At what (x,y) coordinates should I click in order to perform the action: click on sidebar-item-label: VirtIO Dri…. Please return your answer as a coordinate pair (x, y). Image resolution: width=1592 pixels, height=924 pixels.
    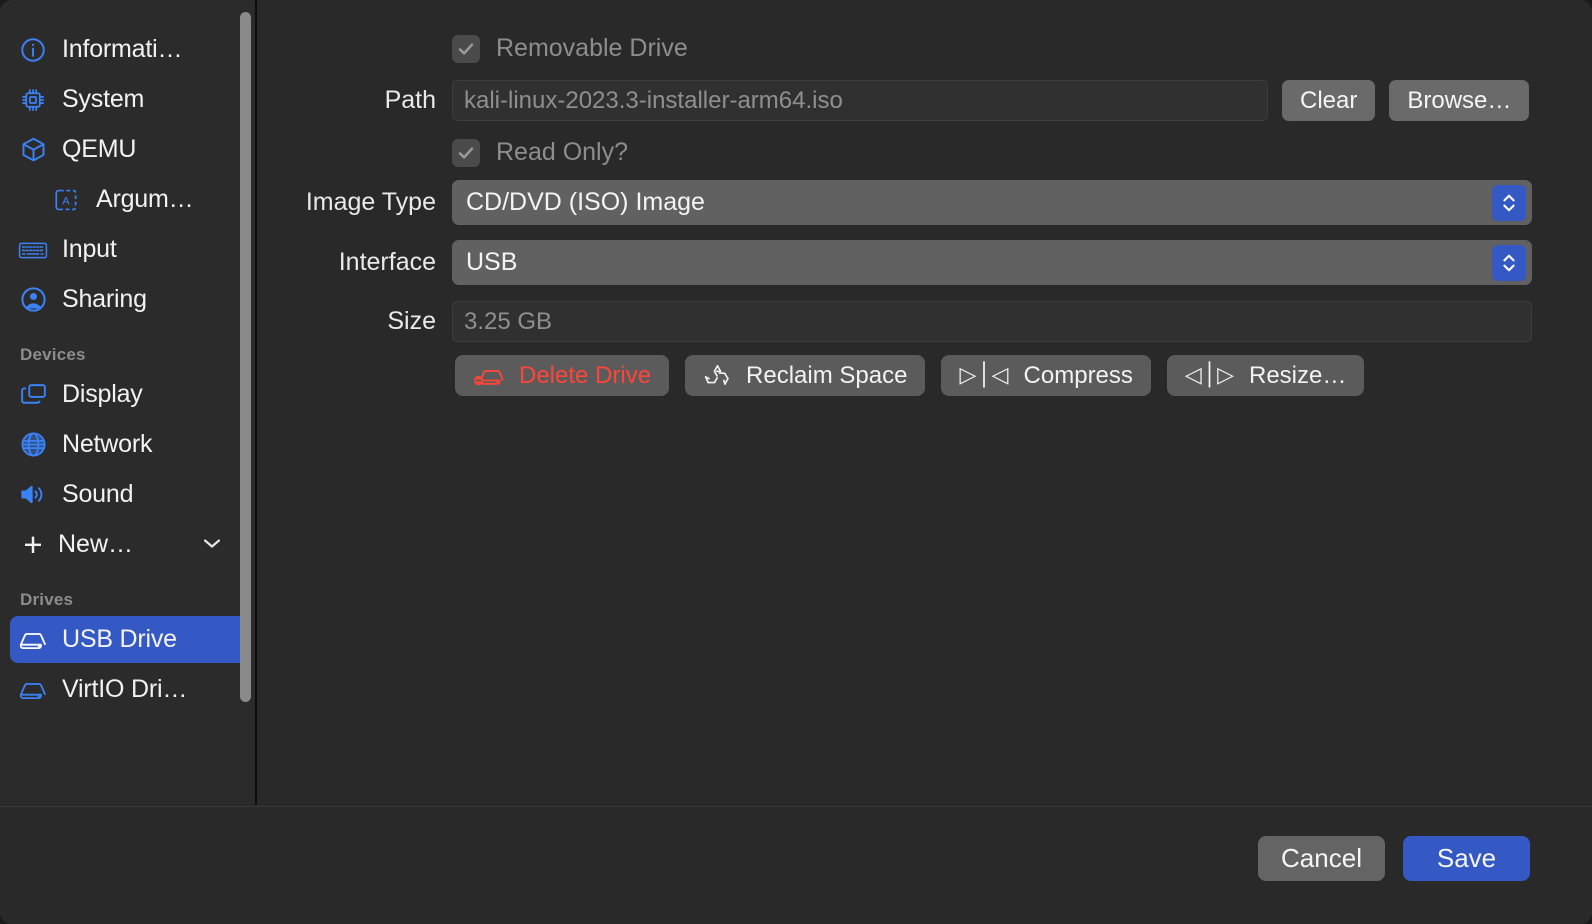
    Looking at the image, I should click on (125, 689).